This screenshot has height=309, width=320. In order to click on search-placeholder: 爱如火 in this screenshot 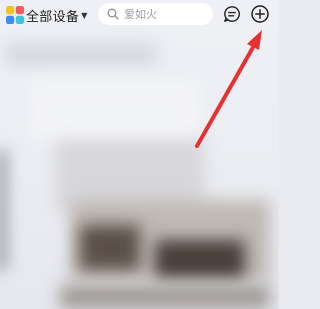, I will do `click(140, 14)`.